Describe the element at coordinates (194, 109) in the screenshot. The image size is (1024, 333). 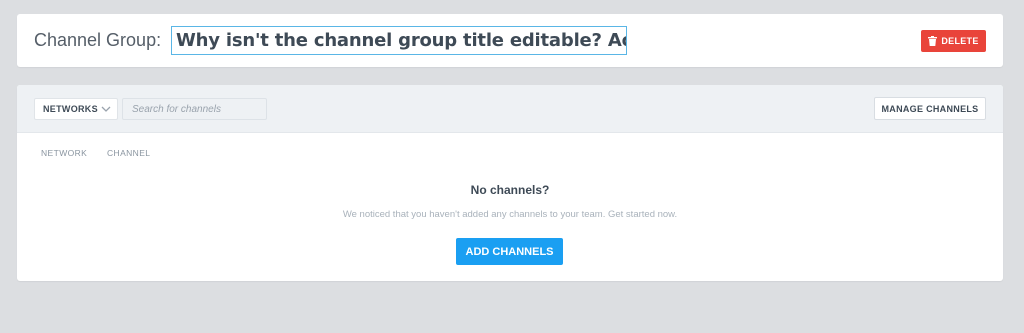
I see `channel-search-input` at that location.